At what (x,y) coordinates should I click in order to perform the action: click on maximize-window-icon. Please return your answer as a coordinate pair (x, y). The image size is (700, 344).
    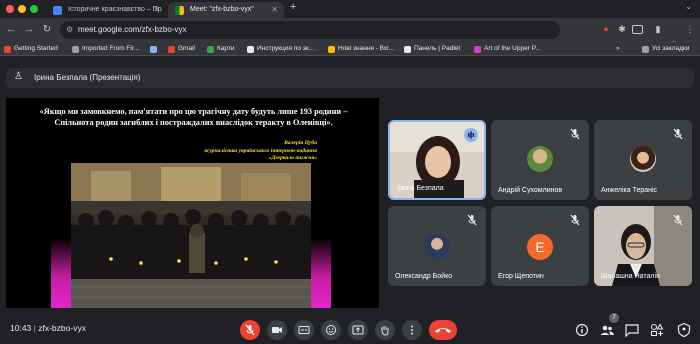
    Looking at the image, I should click on (34, 9).